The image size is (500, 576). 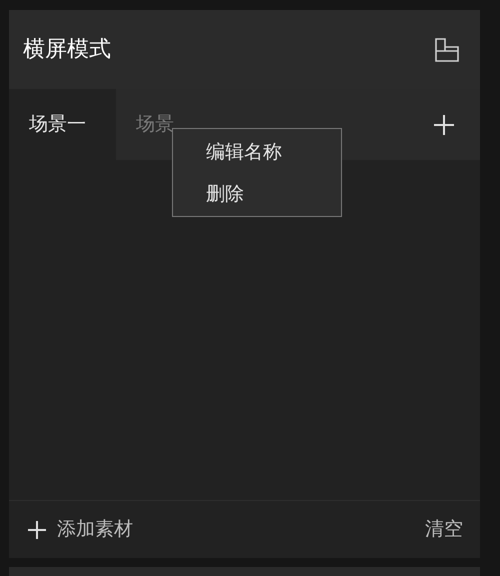 What do you see at coordinates (62, 124) in the screenshot?
I see `scene-tab: 场景一` at bounding box center [62, 124].